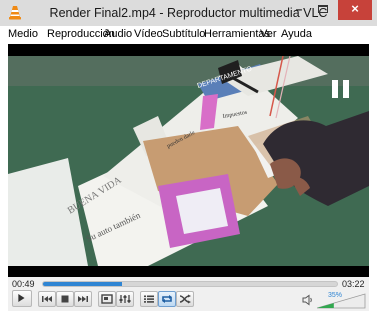  Describe the element at coordinates (341, 89) in the screenshot. I see `pause-icon` at that location.